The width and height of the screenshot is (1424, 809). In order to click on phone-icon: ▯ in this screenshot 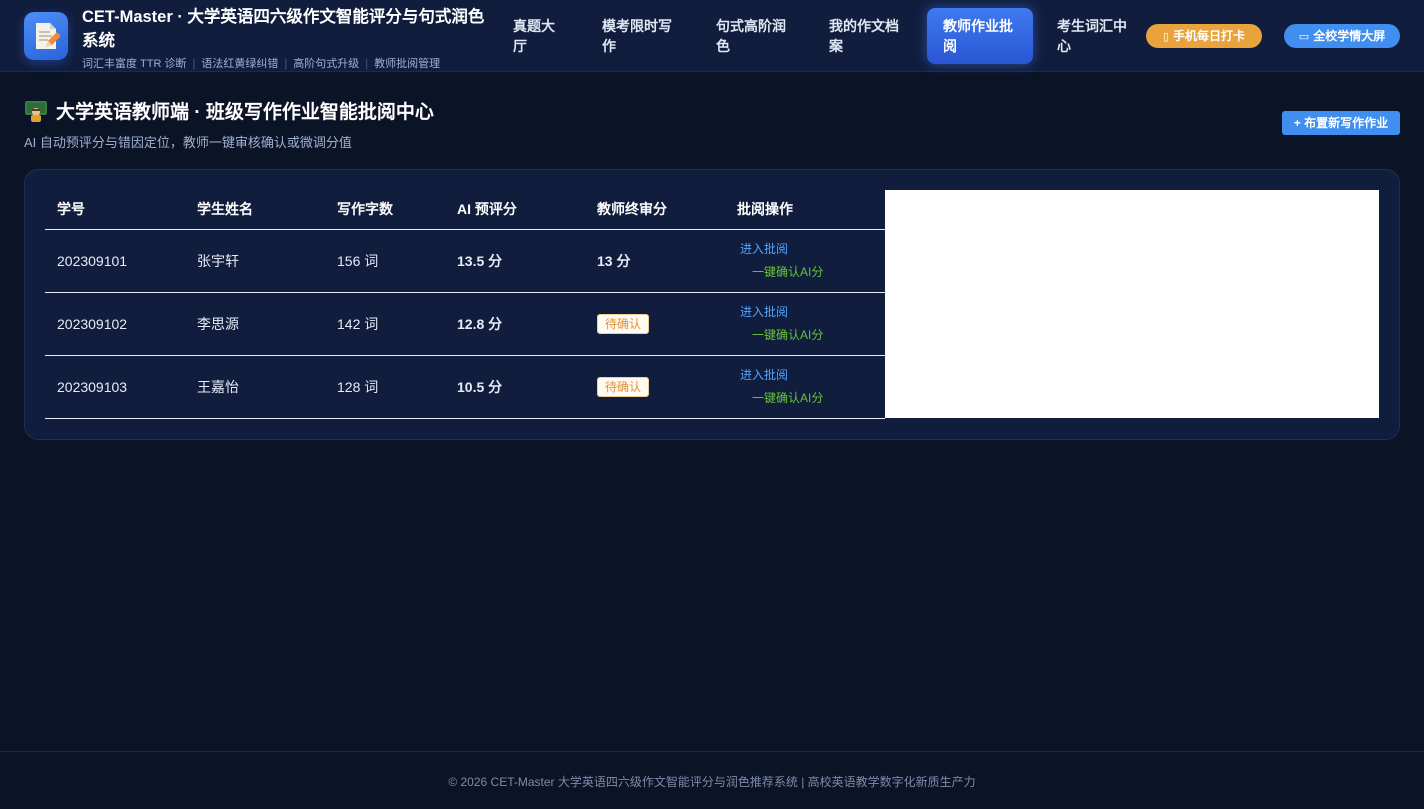, I will do `click(1166, 37)`.